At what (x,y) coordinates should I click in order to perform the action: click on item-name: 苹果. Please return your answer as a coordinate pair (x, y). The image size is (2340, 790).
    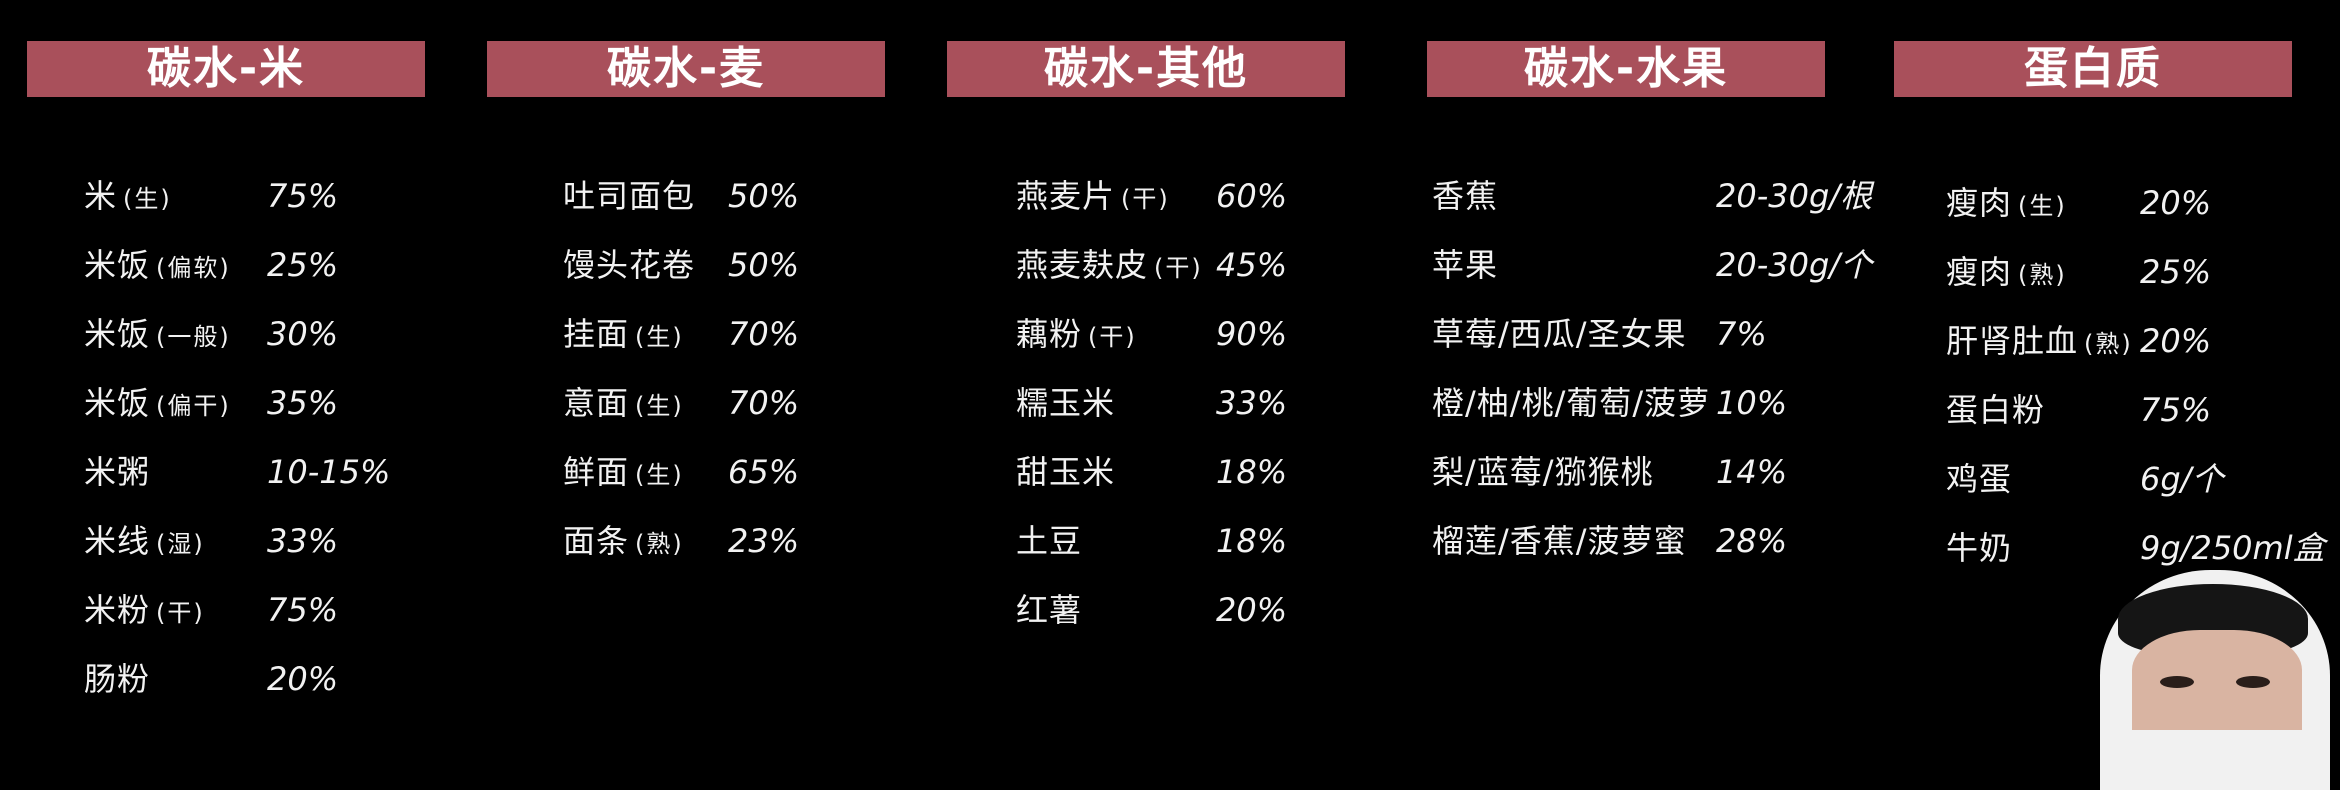
    Looking at the image, I should click on (1465, 265).